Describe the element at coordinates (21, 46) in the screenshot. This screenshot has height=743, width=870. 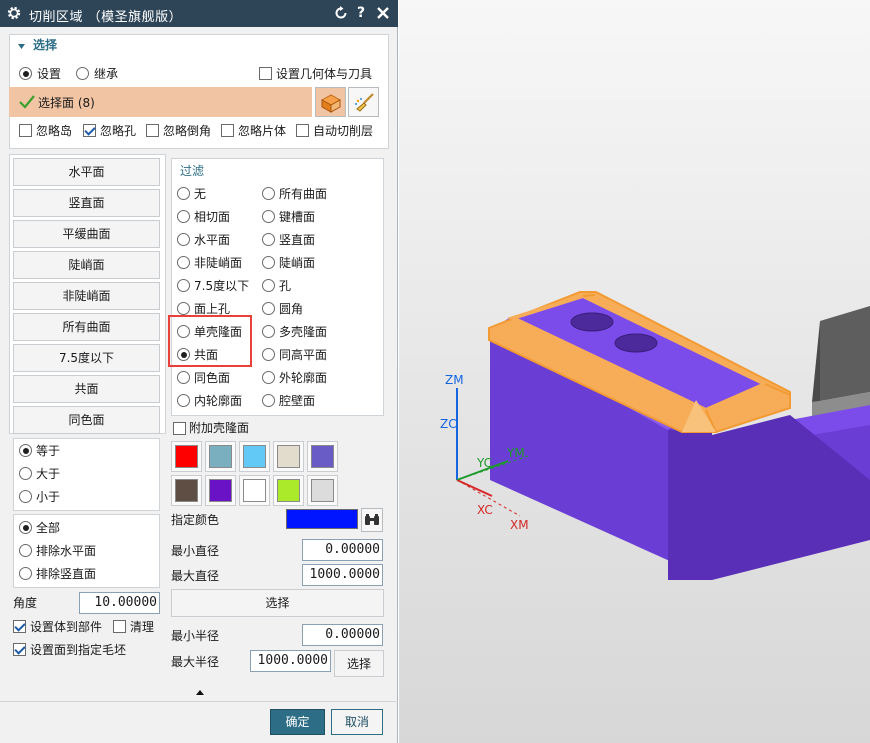
I see `collapse-triangle-icon` at that location.